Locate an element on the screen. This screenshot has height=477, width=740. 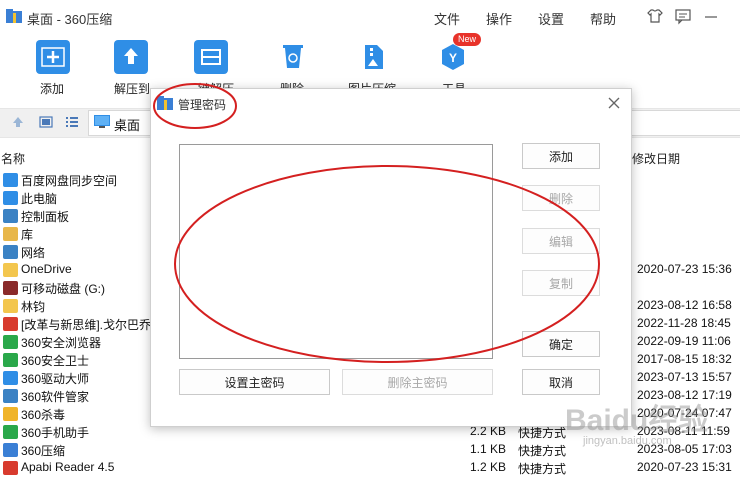
file-name: 360安全浏览器 is located at coordinates (61, 343).